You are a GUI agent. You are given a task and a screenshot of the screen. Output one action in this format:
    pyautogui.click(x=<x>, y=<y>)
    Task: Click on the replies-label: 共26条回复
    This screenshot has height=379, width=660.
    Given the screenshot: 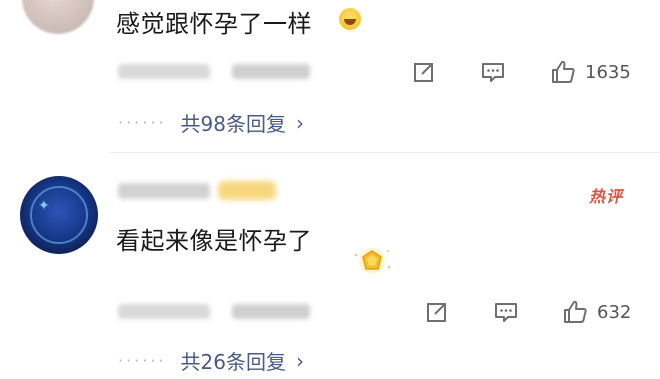 What is the action you would take?
    pyautogui.click(x=233, y=362)
    